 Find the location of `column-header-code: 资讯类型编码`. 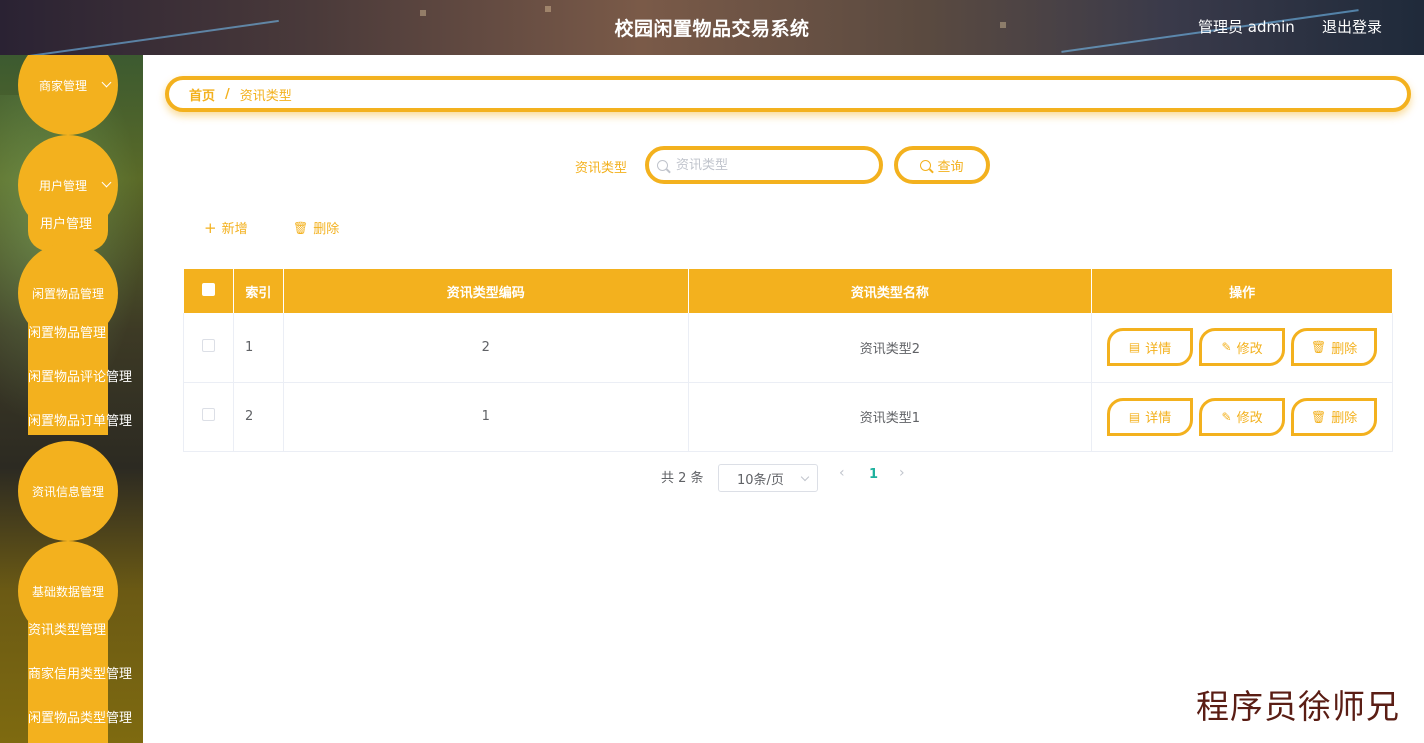

column-header-code: 资讯类型编码 is located at coordinates (486, 291).